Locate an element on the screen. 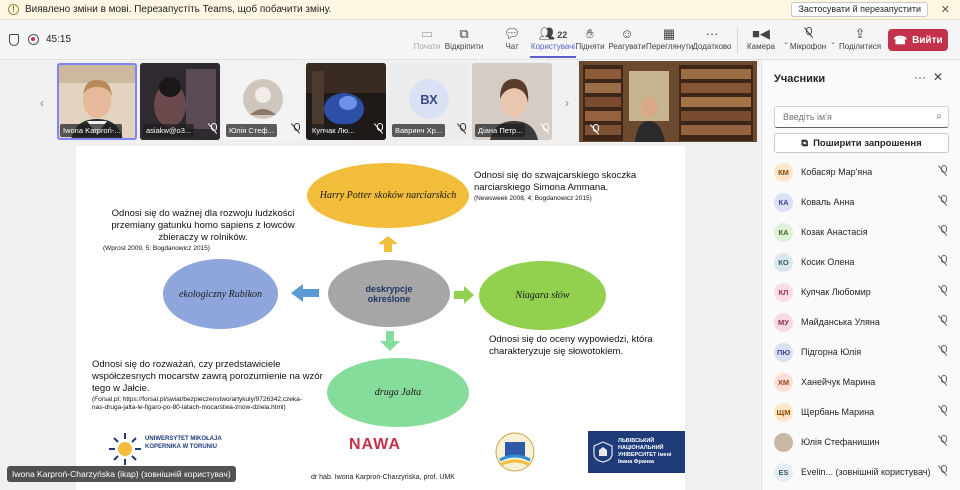 Image resolution: width=960 pixels, height=490 pixels. react-button: ☺ Реагувати is located at coordinates (627, 38).